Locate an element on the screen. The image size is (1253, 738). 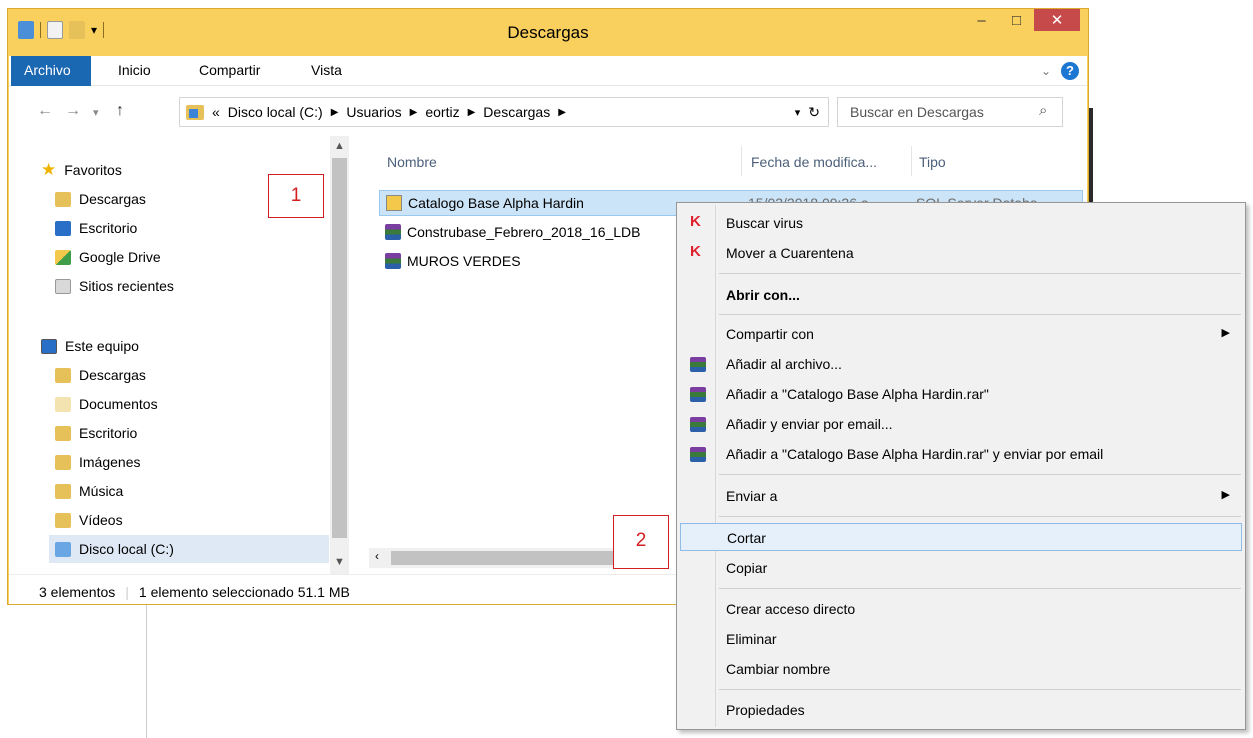
menu-item-buscar-virus: K Buscar virus is located at coordinates (961, 223).